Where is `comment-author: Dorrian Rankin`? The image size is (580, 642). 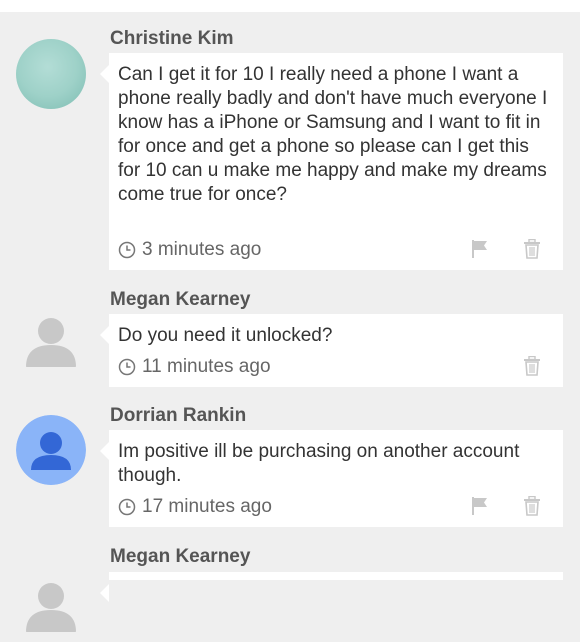 comment-author: Dorrian Rankin is located at coordinates (178, 416).